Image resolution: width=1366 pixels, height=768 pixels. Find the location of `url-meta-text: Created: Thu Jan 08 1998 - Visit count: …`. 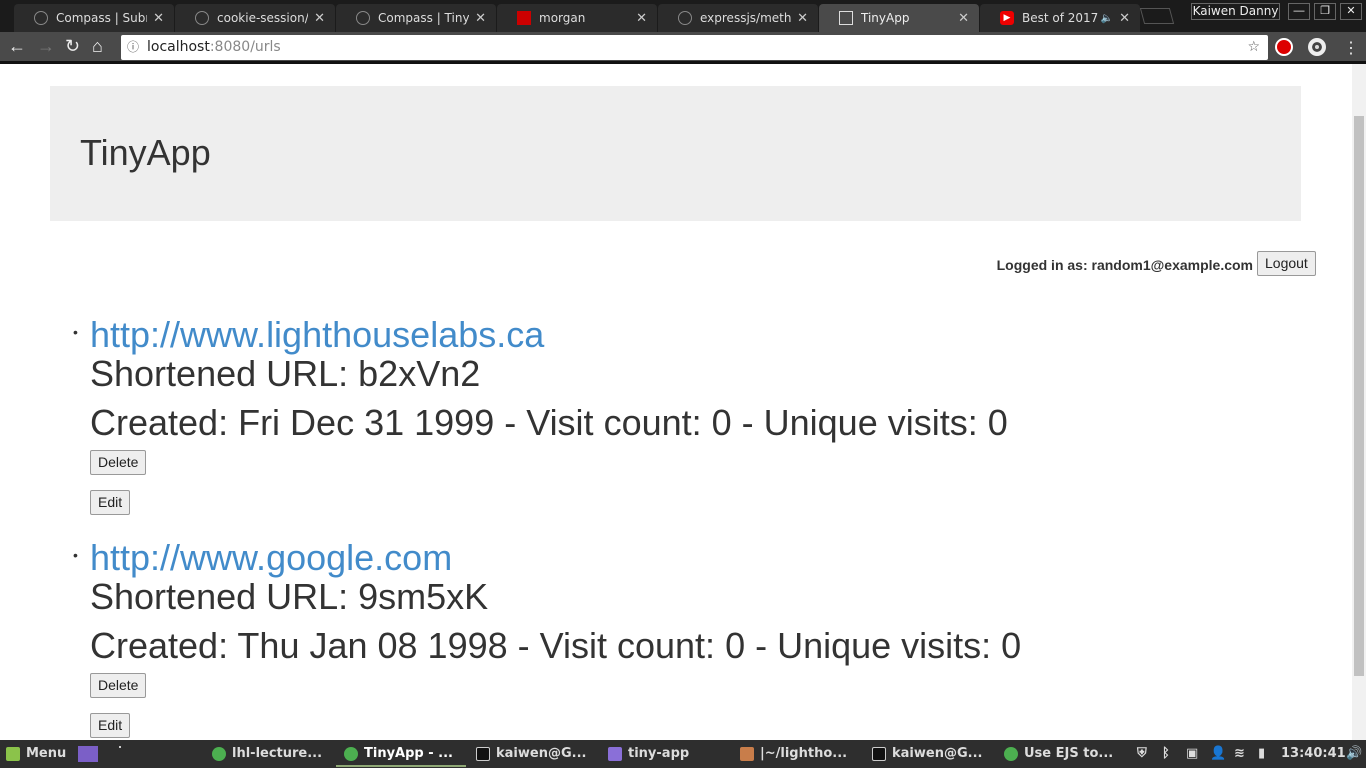

url-meta-text: Created: Thu Jan 08 1998 - Visit count: … is located at coordinates (556, 645).